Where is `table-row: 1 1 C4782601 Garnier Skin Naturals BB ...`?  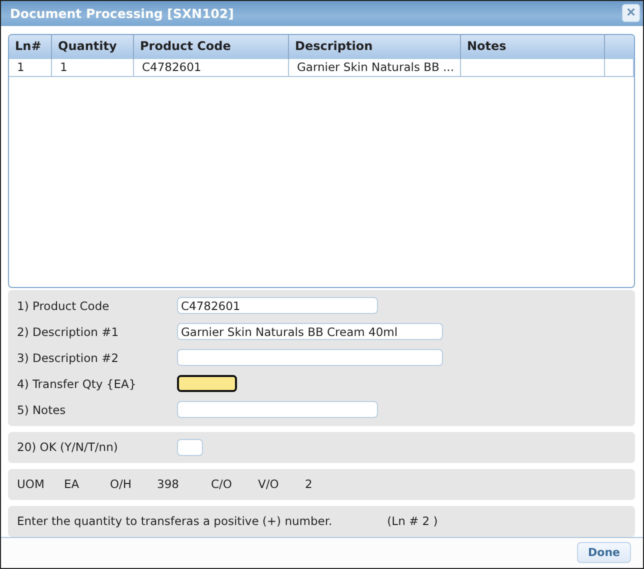
table-row: 1 1 C4782601 Garnier Skin Naturals BB ... is located at coordinates (321, 67).